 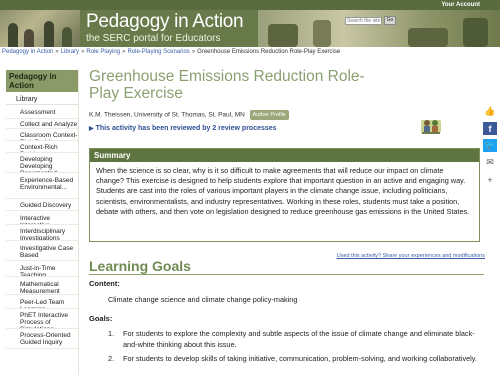 What do you see at coordinates (42, 147) in the screenshot?
I see `sidebar-item-context-rich: Context-Rich Problems` at bounding box center [42, 147].